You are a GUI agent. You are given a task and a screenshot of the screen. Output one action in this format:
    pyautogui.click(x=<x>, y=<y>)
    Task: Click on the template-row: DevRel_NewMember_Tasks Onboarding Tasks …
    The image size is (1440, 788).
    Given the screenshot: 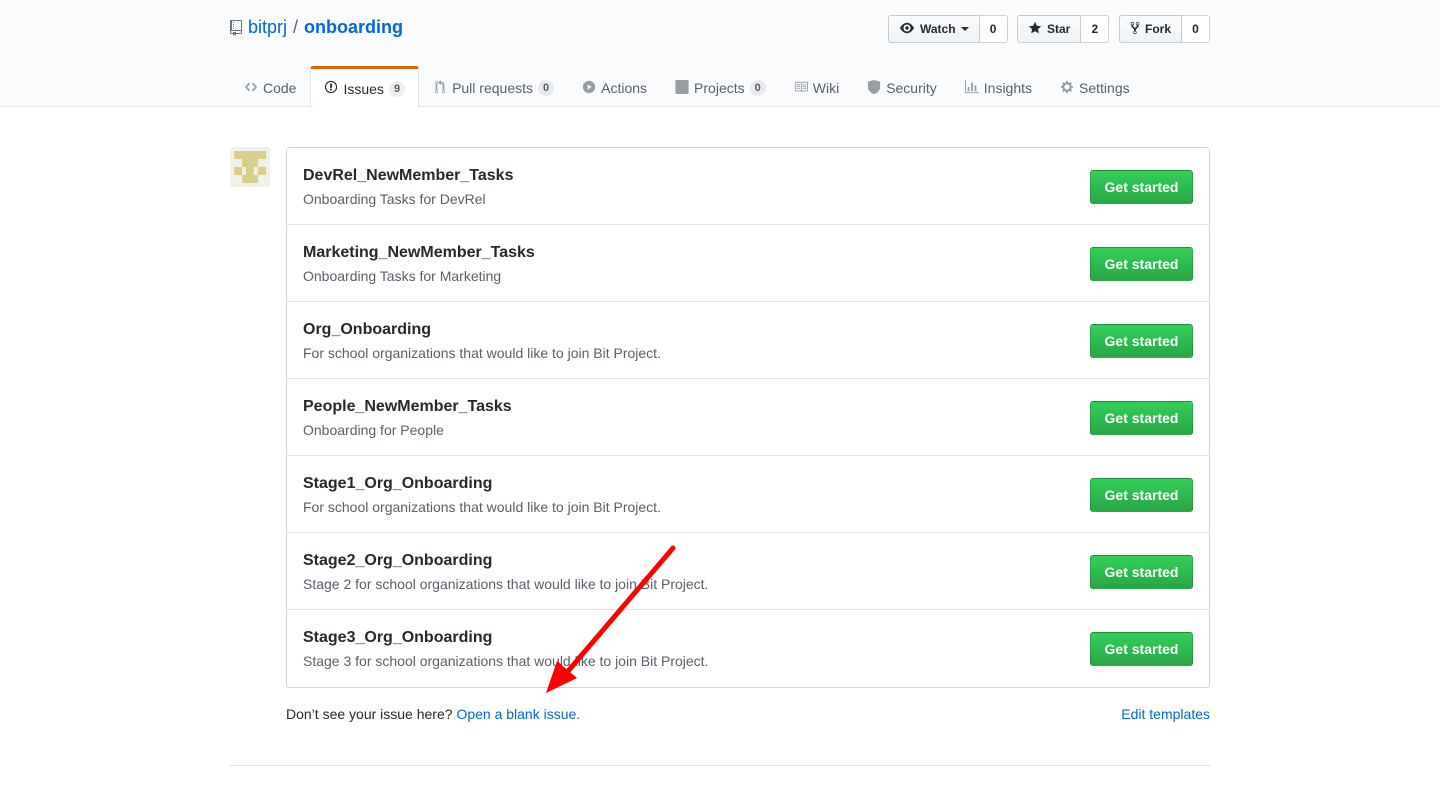 What is the action you would take?
    pyautogui.click(x=748, y=186)
    